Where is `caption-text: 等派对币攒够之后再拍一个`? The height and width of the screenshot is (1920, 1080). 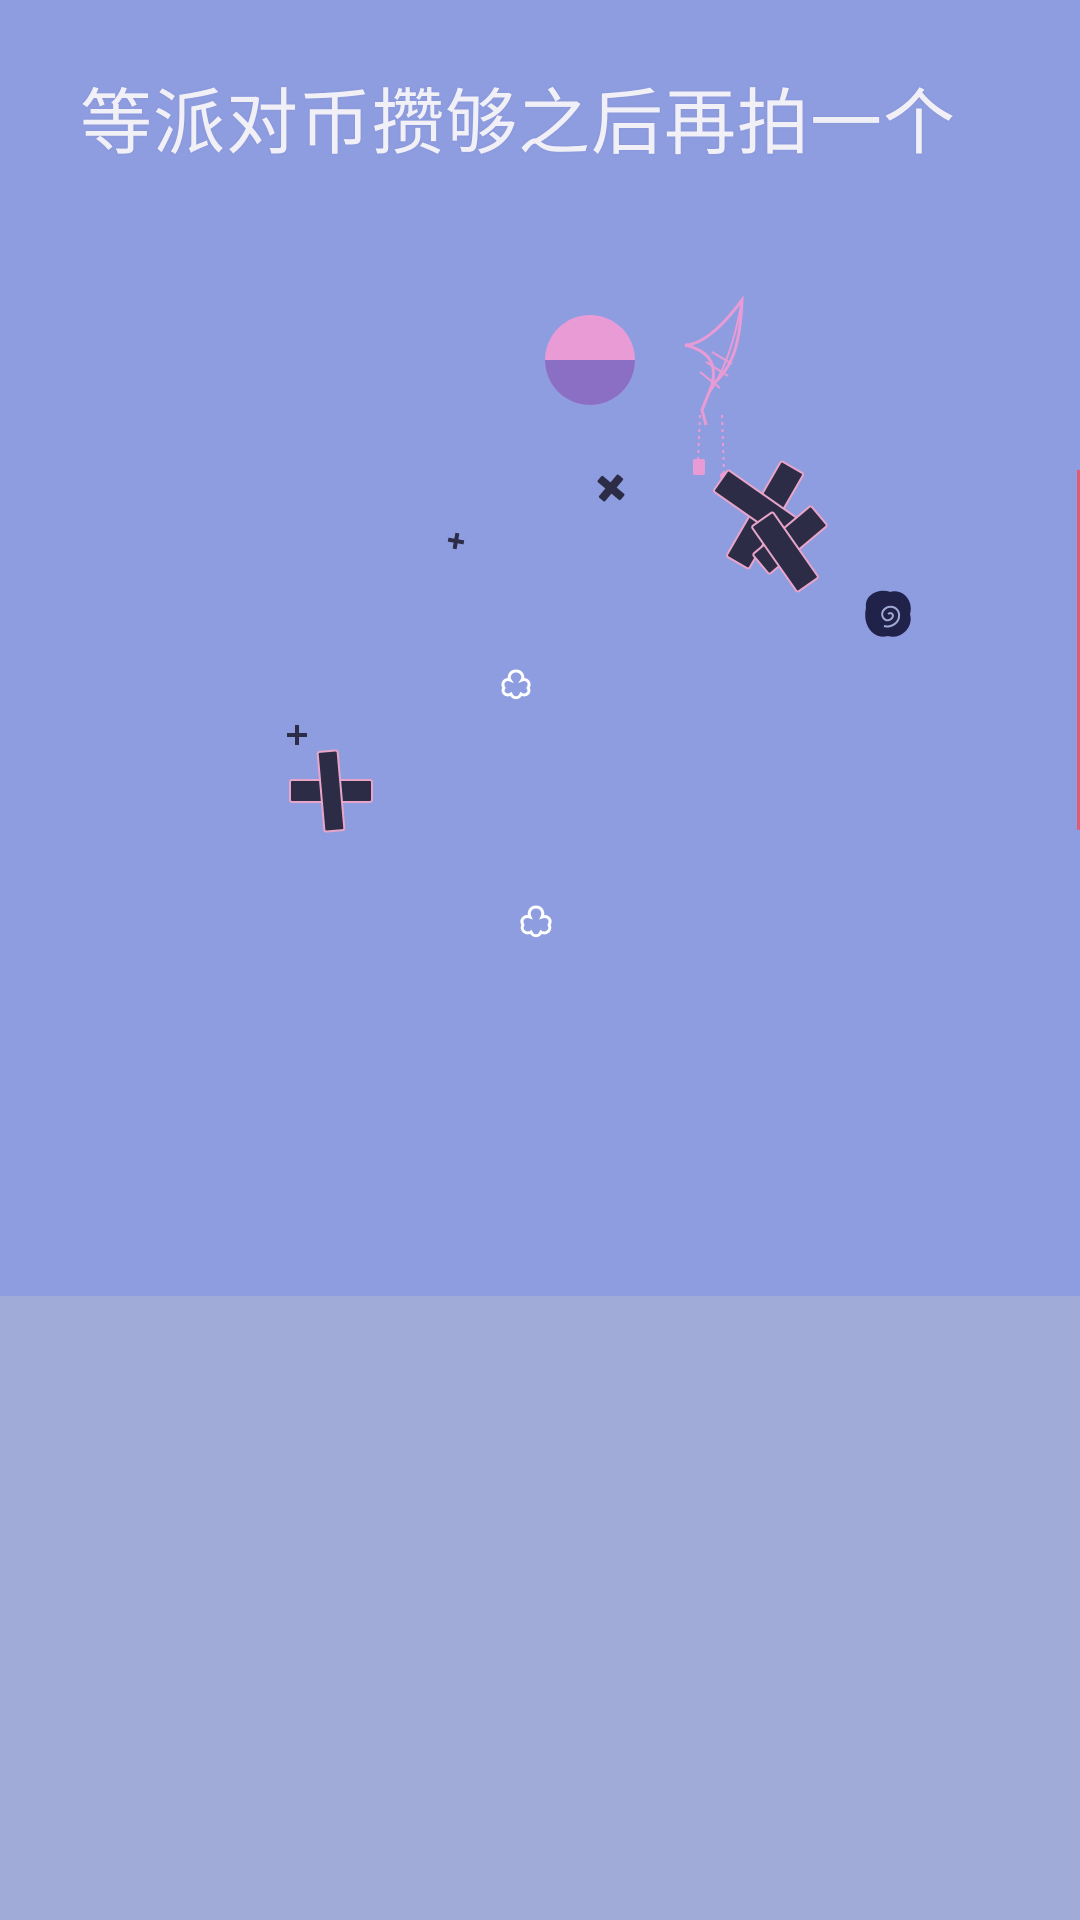 caption-text: 等派对币攒够之后再拍一个 is located at coordinates (518, 123).